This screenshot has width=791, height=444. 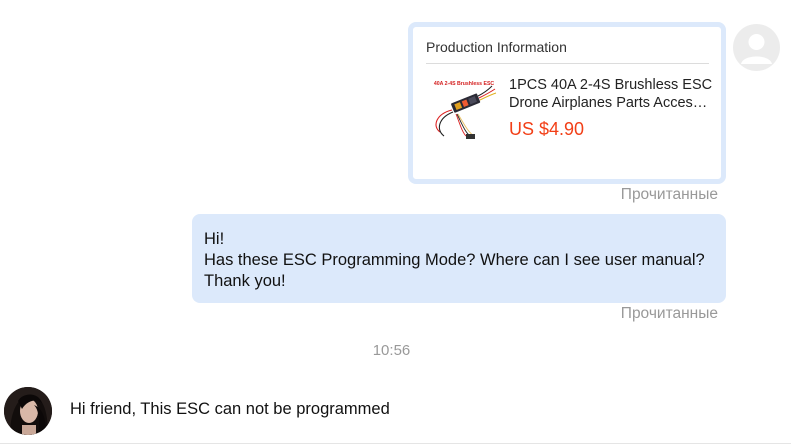 I want to click on product-thumbnail: 40A 2-4S Brushless ESC, so click(x=464, y=112).